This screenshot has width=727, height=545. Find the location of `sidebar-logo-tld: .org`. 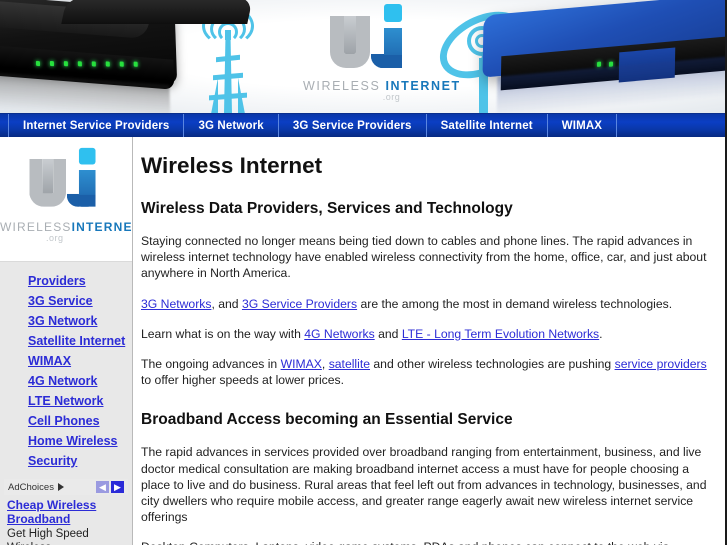

sidebar-logo-tld: .org is located at coordinates (55, 238).